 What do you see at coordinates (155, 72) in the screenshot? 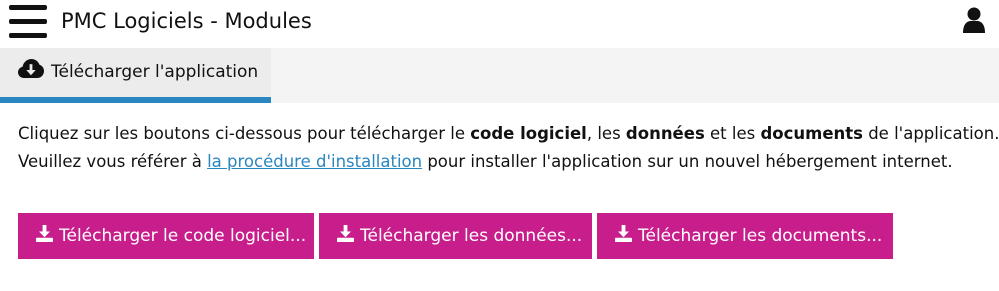
I see `tab-label: Télécharger l'application` at bounding box center [155, 72].